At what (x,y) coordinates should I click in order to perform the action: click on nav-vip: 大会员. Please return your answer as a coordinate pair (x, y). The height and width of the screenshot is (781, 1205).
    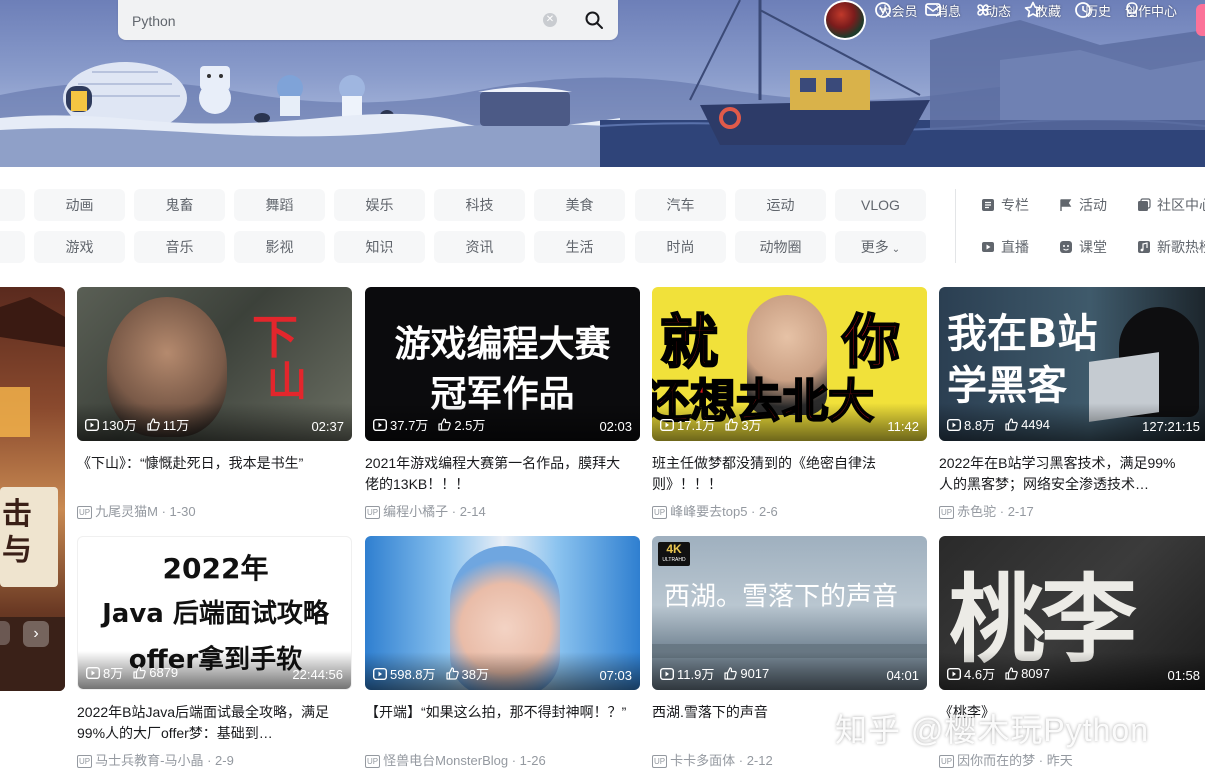
    Looking at the image, I should click on (898, 10).